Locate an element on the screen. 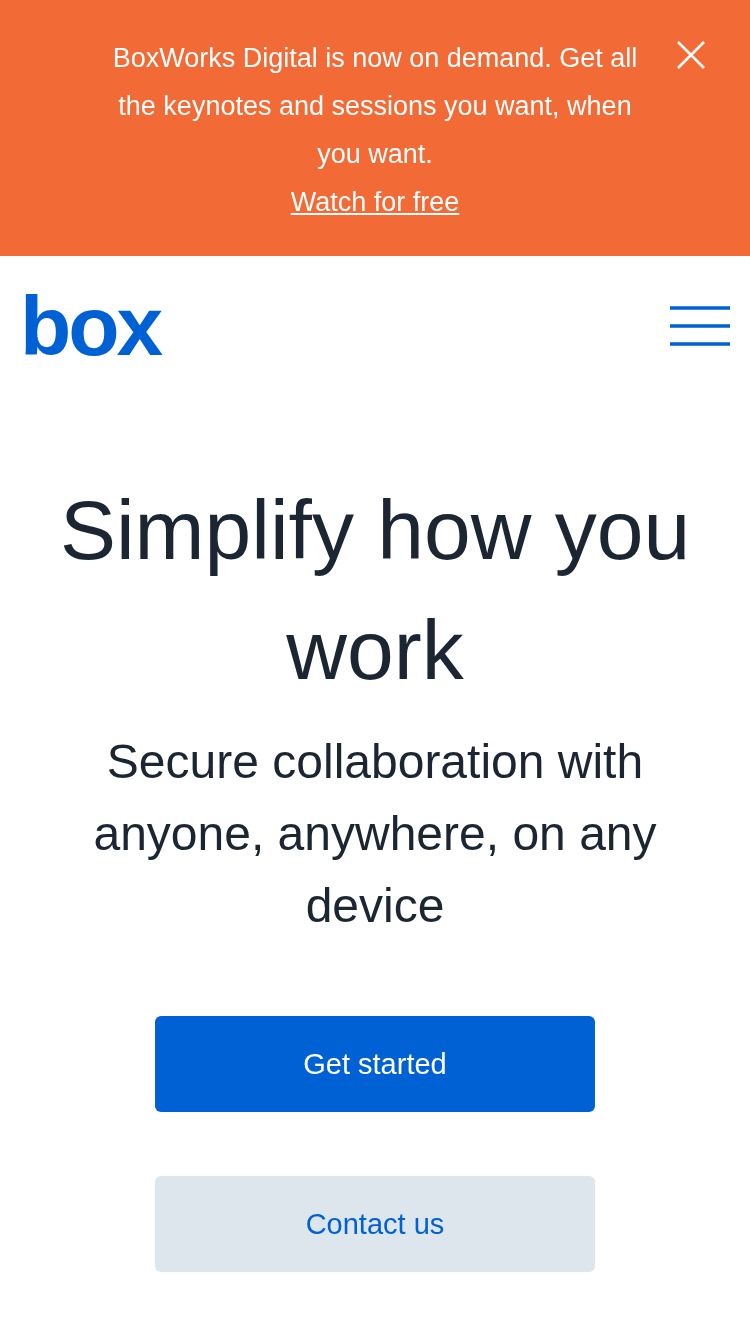 The width and height of the screenshot is (750, 1334). banner-message: BoxWorks Digital is now on demand. Get all the keynotes and sessions you want, when you want. is located at coordinates (375, 106).